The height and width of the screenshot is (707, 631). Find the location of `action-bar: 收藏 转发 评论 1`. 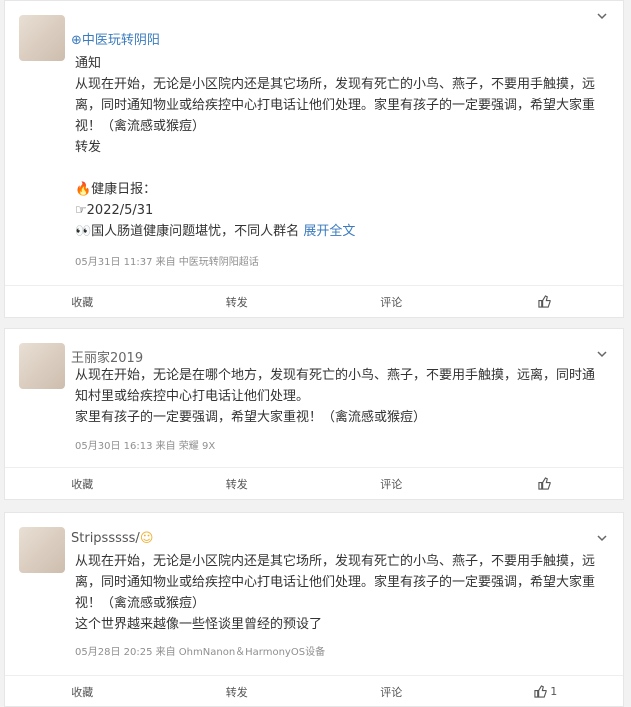

action-bar: 收藏 转发 评论 1 is located at coordinates (314, 691).